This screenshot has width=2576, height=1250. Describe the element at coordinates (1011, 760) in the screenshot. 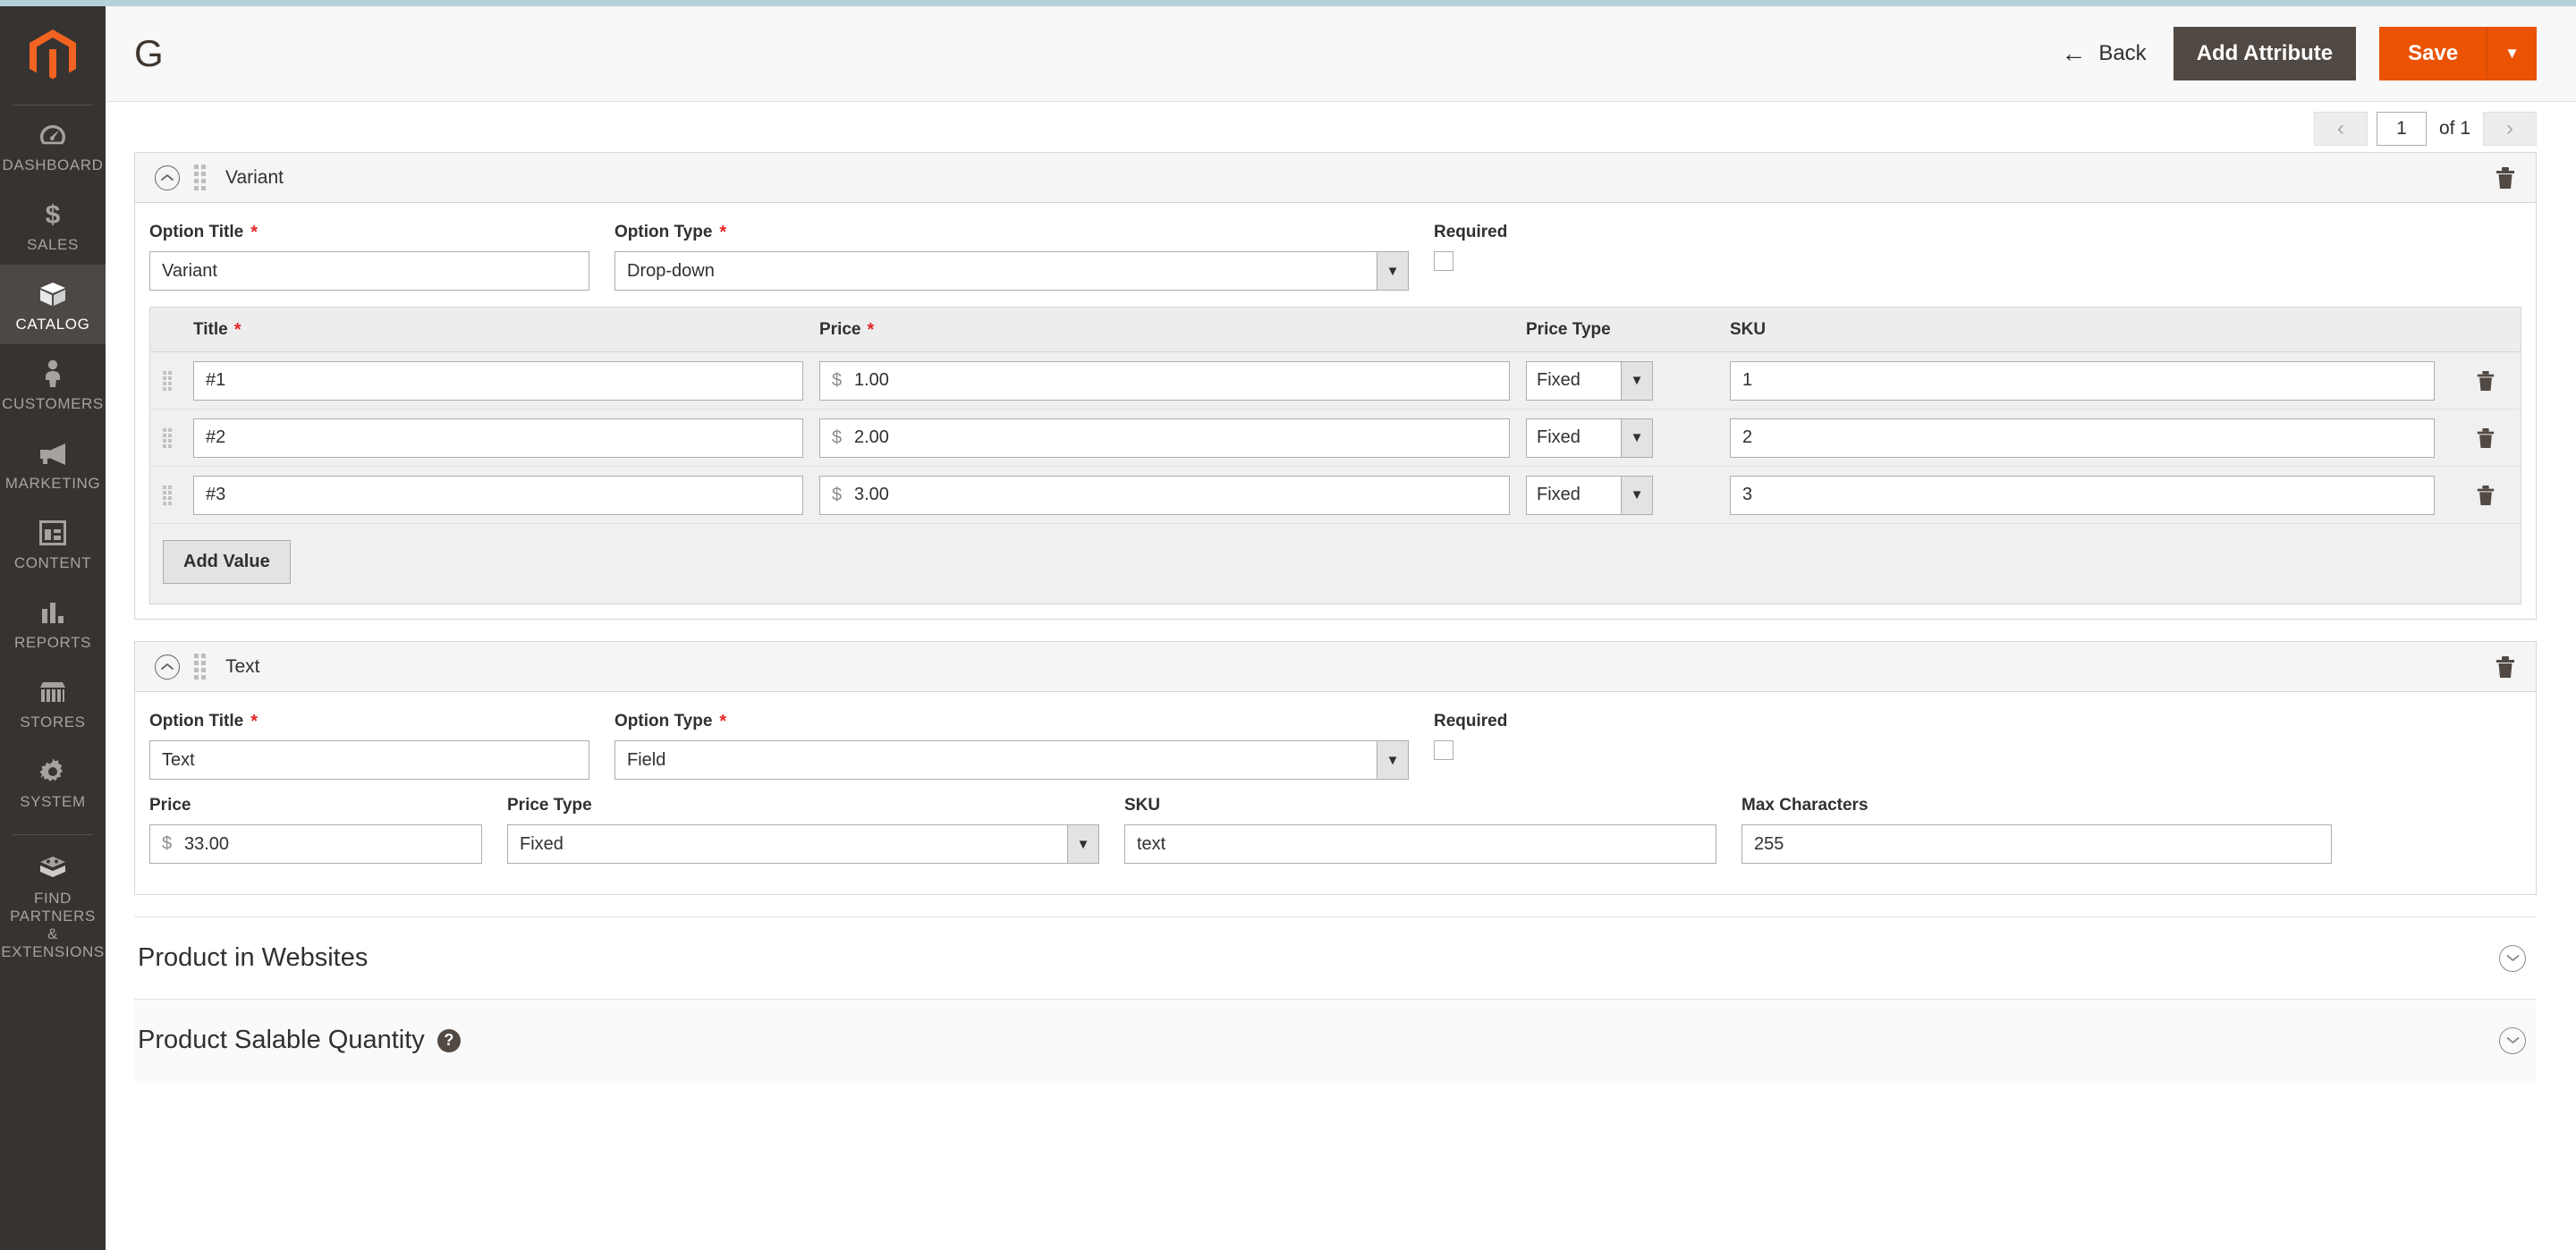

I see `option-type-select: Field ▼` at that location.